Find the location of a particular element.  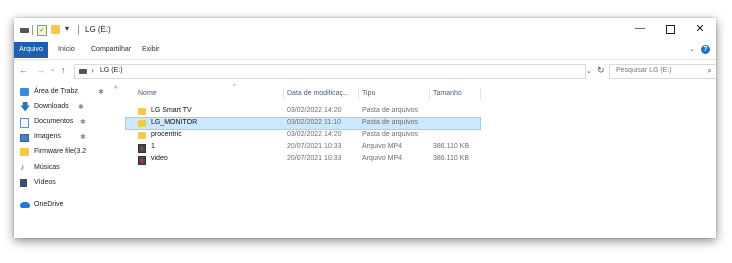

music-icon: ♪ is located at coordinates (22, 167).